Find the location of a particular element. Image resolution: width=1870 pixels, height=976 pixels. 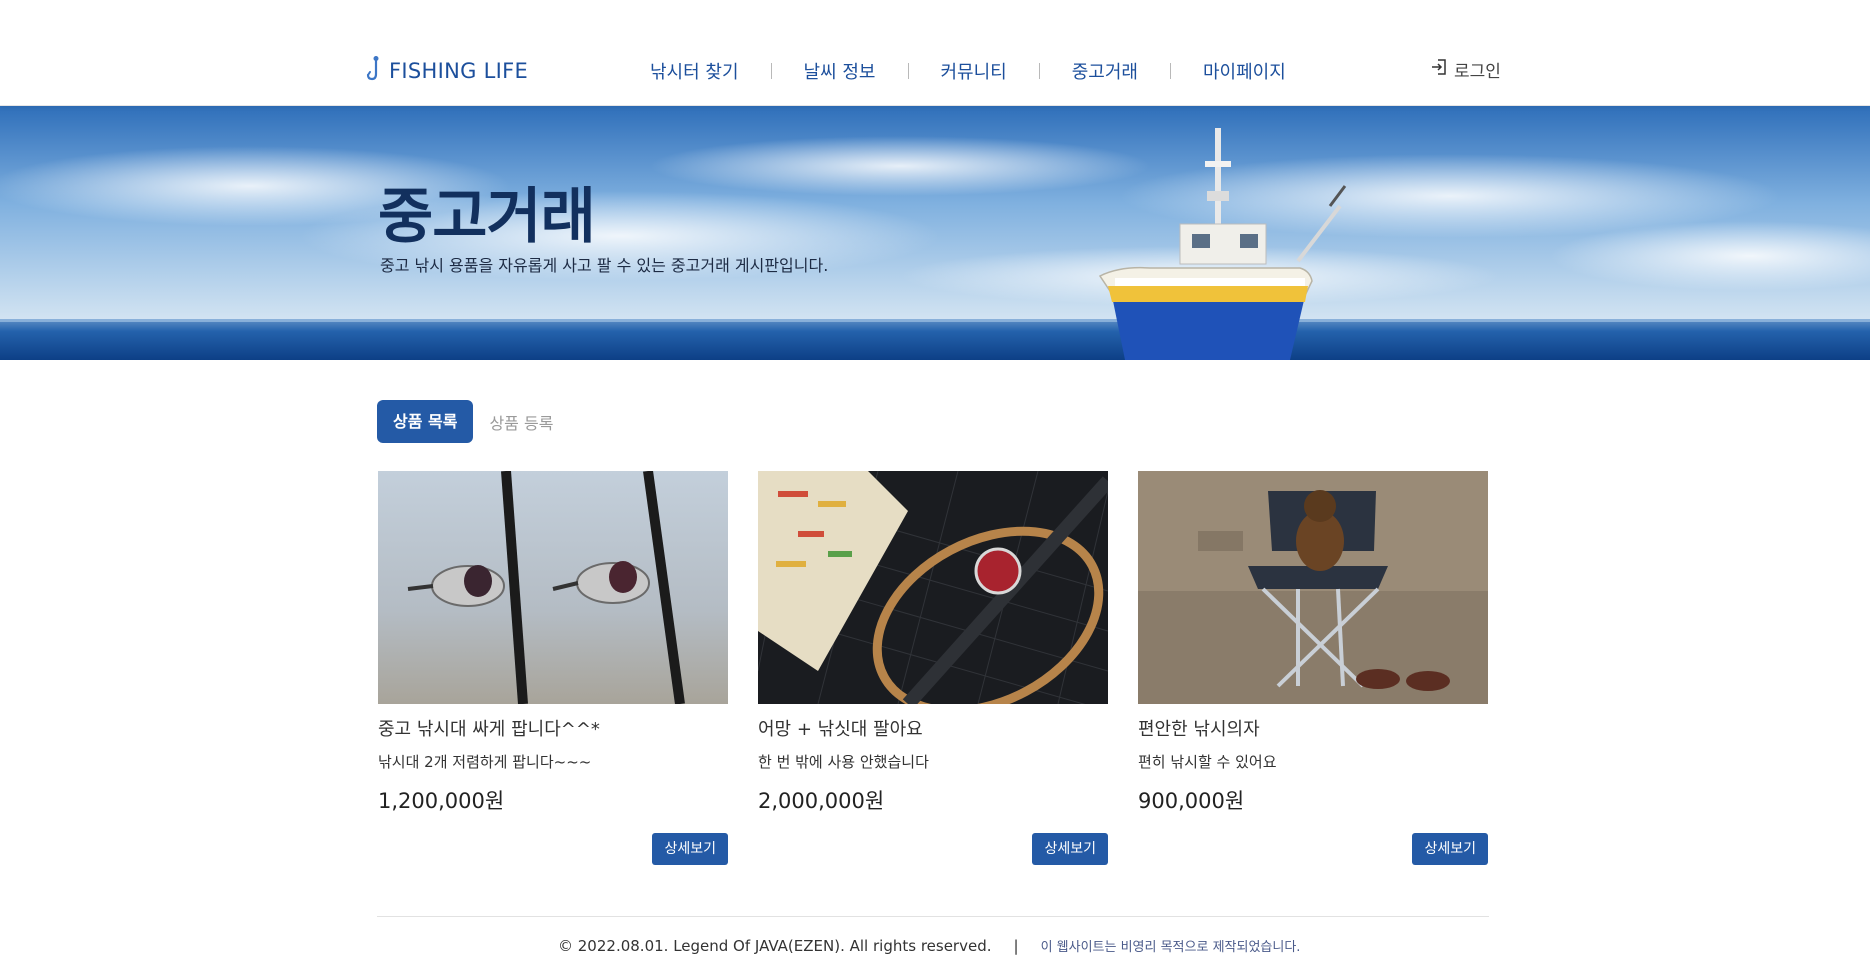

product-card: 편안한 낚시의자 편히 낚시할 수 있어요 900,000원 상세보기 is located at coordinates (1313, 671).